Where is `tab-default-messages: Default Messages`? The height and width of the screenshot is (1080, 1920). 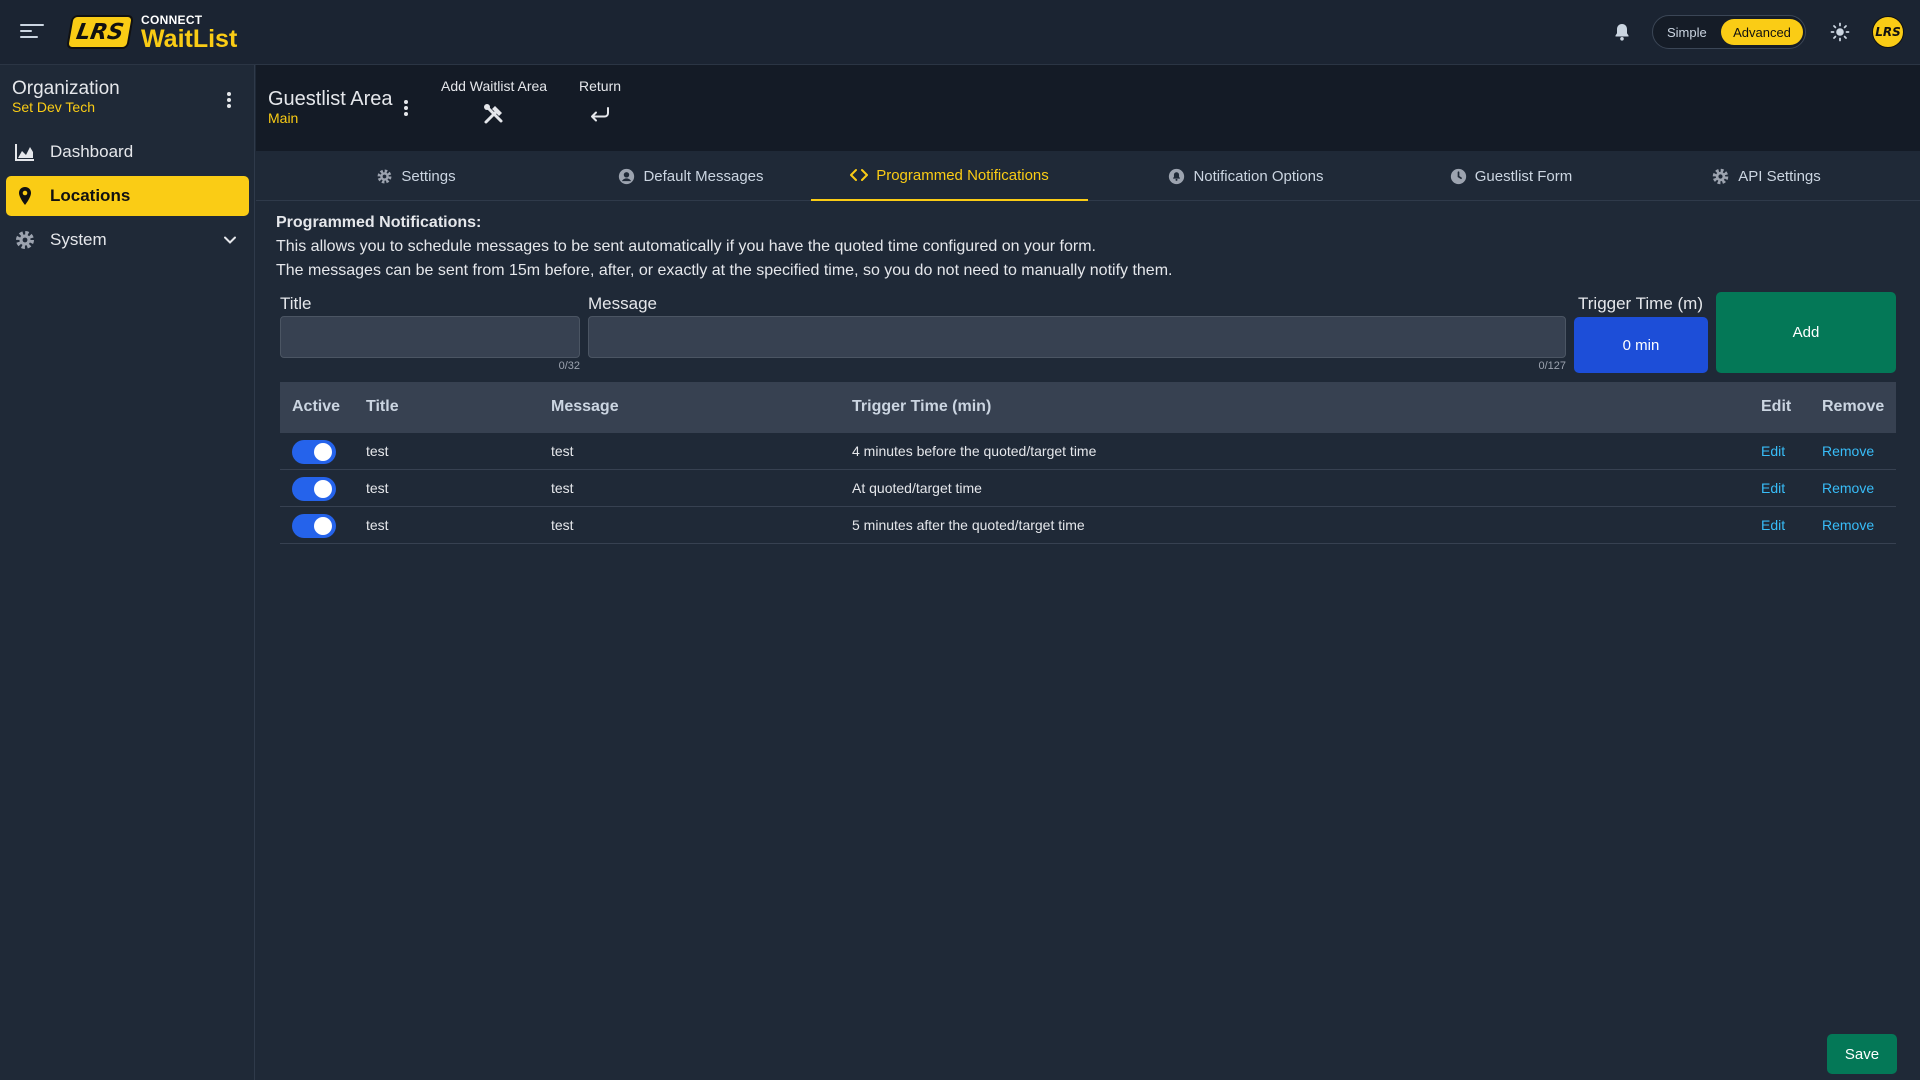
tab-default-messages: Default Messages is located at coordinates (691, 176).